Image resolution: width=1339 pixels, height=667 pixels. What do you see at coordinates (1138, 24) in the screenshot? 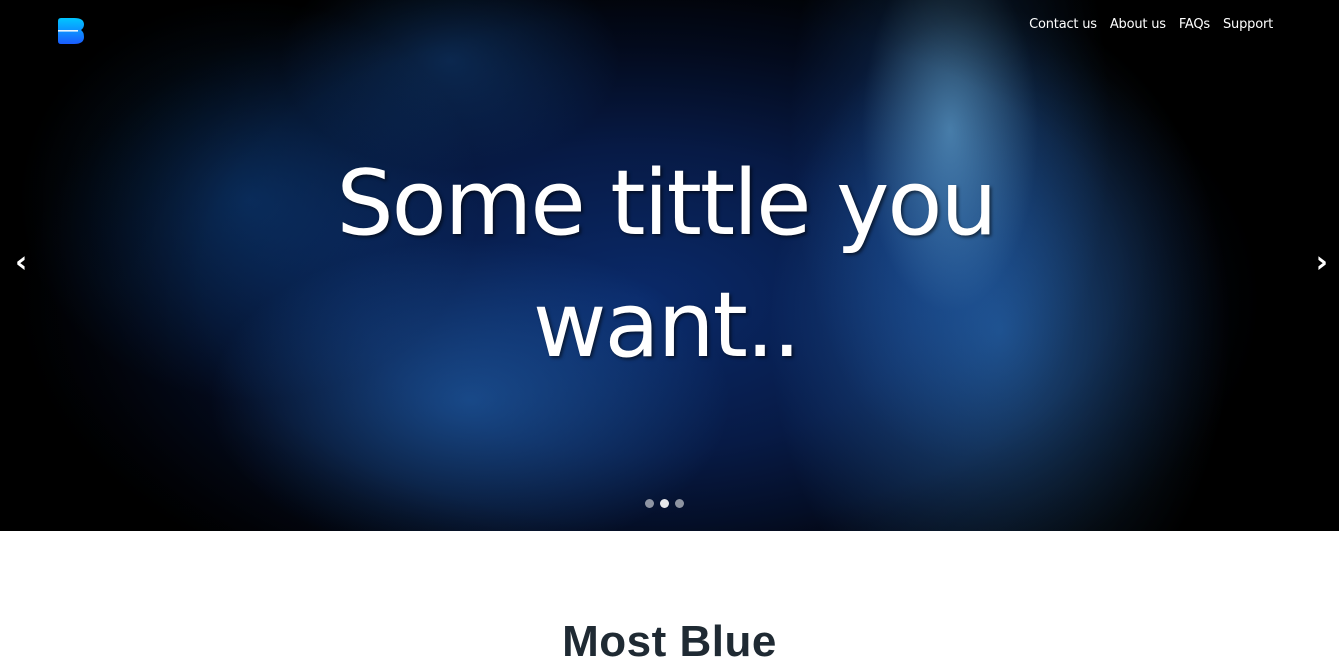
I see `nav-link-about-us: About us` at bounding box center [1138, 24].